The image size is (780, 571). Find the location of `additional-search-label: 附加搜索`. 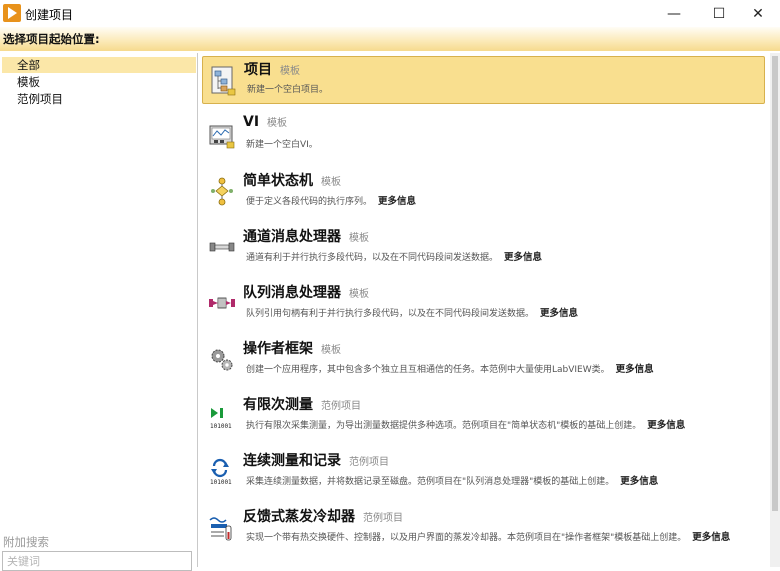

additional-search-label: 附加搜索 is located at coordinates (26, 542).